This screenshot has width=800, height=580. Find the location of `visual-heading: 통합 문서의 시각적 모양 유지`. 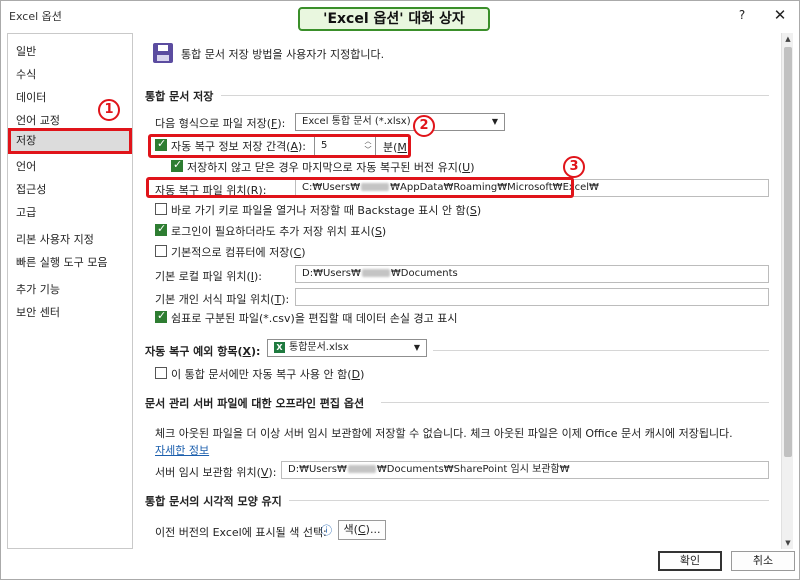

visual-heading: 통합 문서의 시각적 모양 유지 is located at coordinates (213, 501).